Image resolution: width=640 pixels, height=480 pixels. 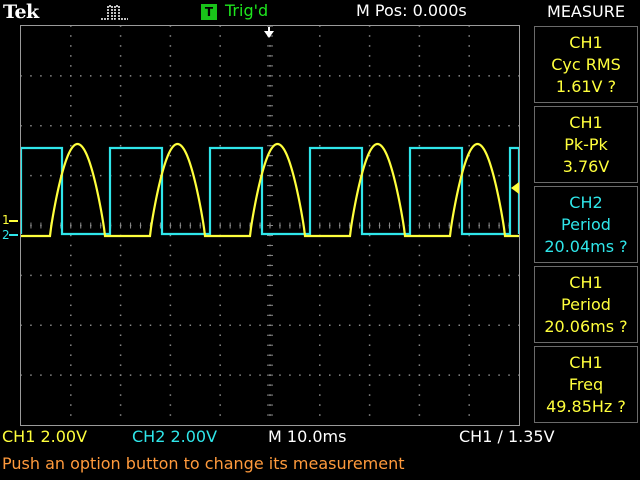 What do you see at coordinates (515, 188) in the screenshot?
I see `trigger-level-icon` at bounding box center [515, 188].